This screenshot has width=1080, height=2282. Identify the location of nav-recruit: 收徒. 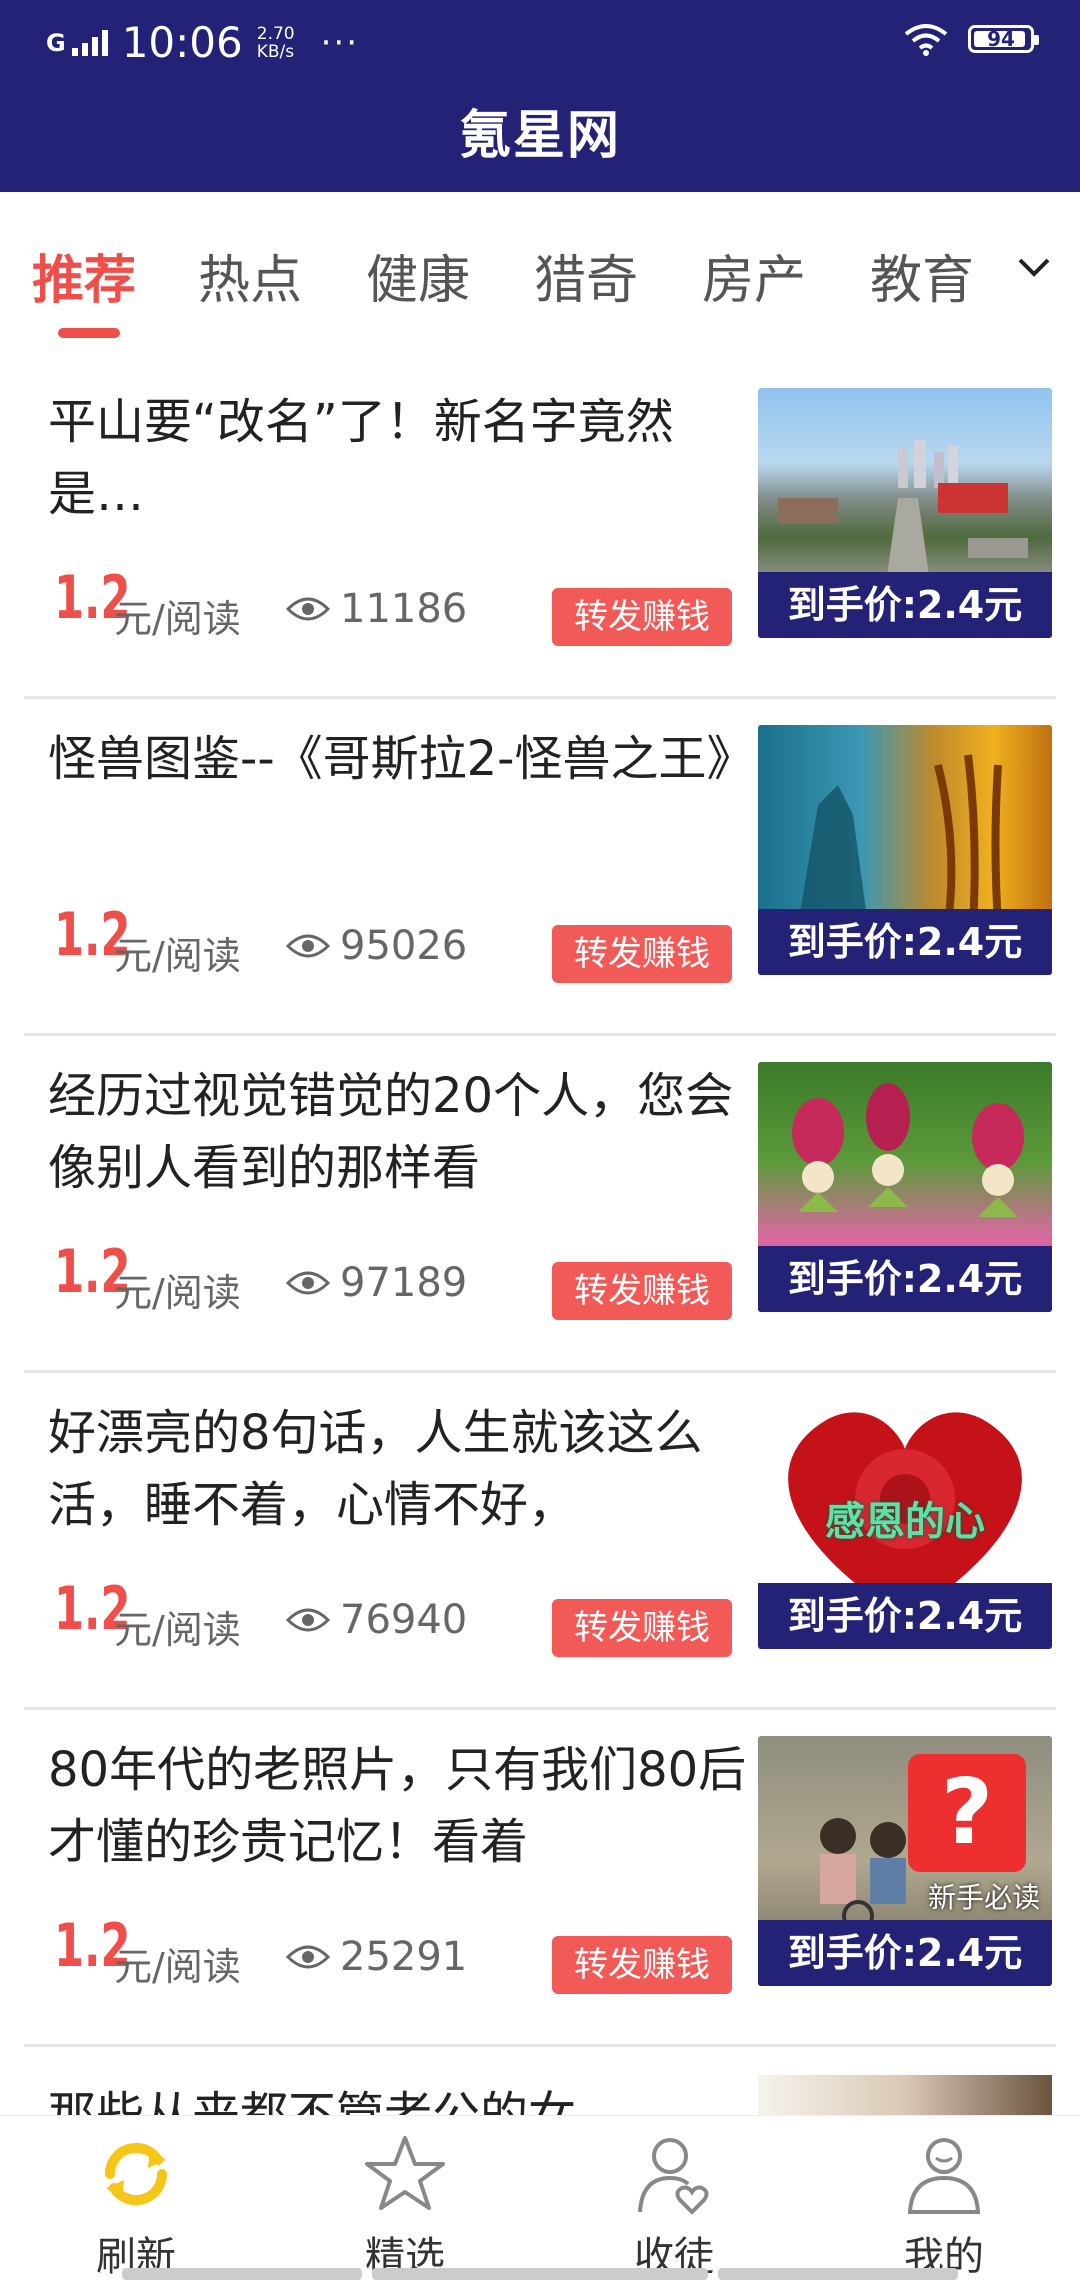
(674, 2203).